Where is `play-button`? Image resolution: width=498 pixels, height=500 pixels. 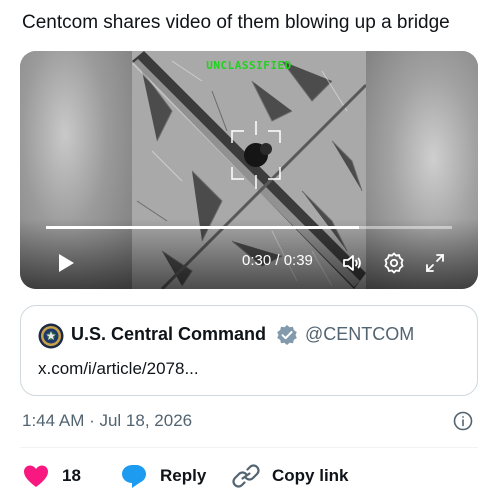 play-button is located at coordinates (66, 263).